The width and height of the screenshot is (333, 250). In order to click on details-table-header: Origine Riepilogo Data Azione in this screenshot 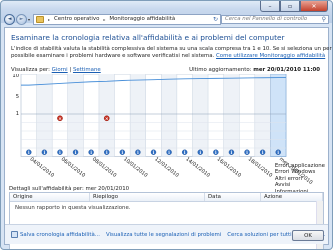, I will do `click(166, 197)`.